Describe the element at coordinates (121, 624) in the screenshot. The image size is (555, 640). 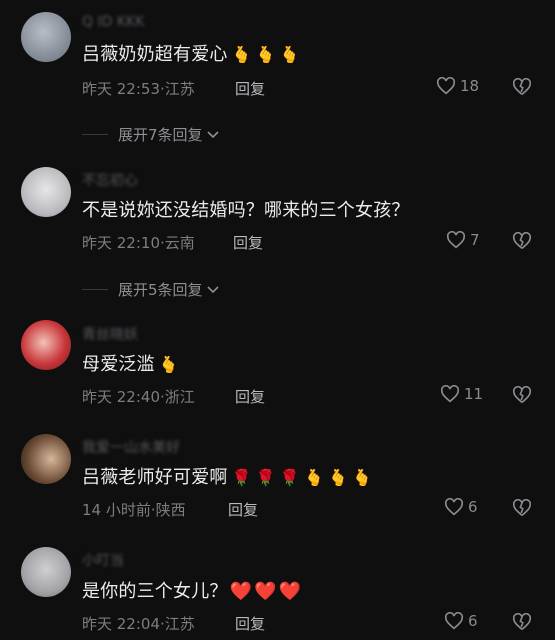
I see `comment-time: 昨天 22:04` at that location.